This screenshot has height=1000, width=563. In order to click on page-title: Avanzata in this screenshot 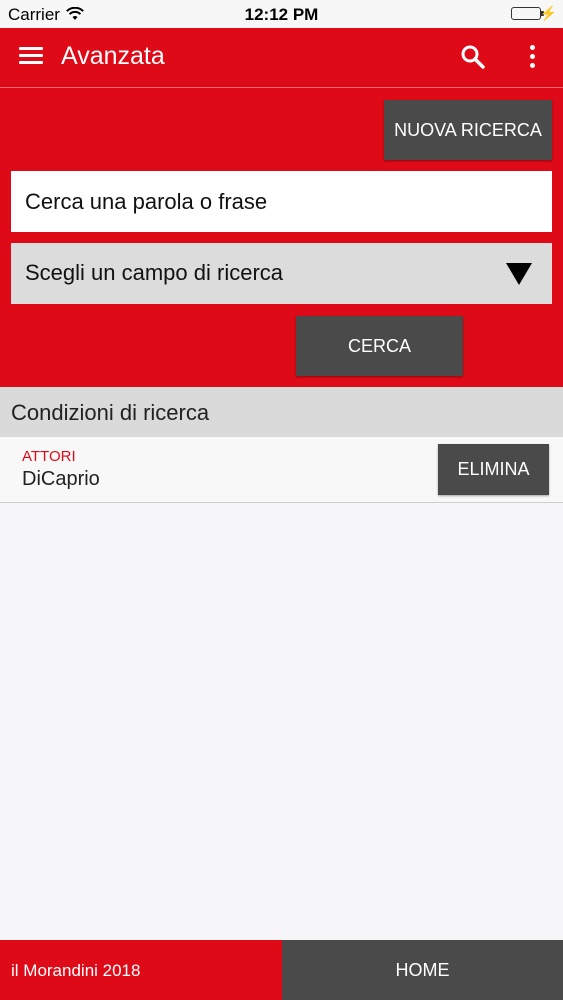, I will do `click(113, 56)`.